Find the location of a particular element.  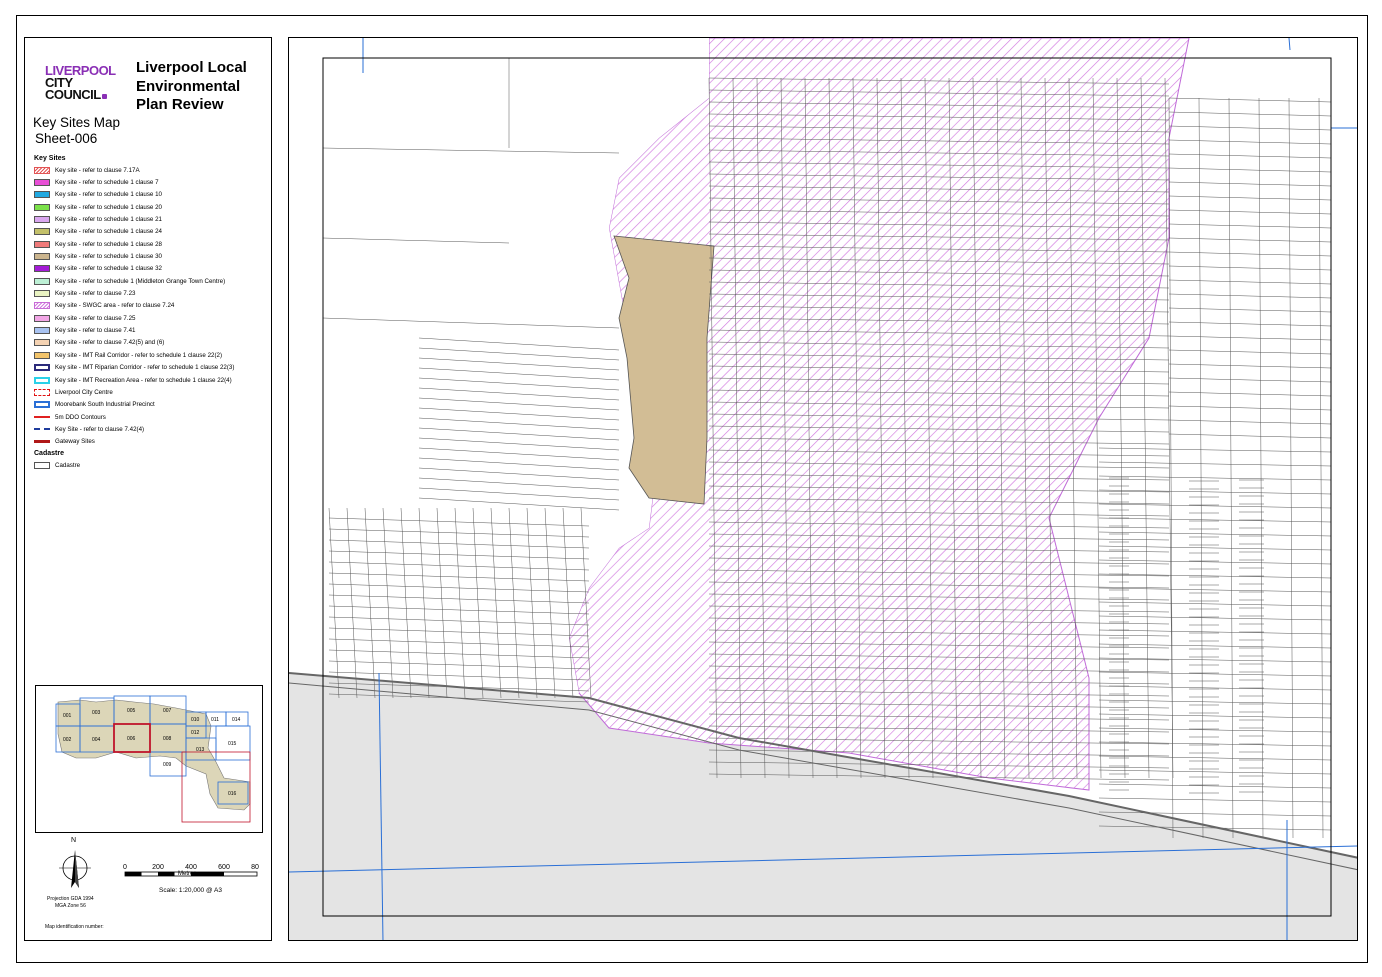

legend-item: 5m DDO Contours is located at coordinates (152, 417).